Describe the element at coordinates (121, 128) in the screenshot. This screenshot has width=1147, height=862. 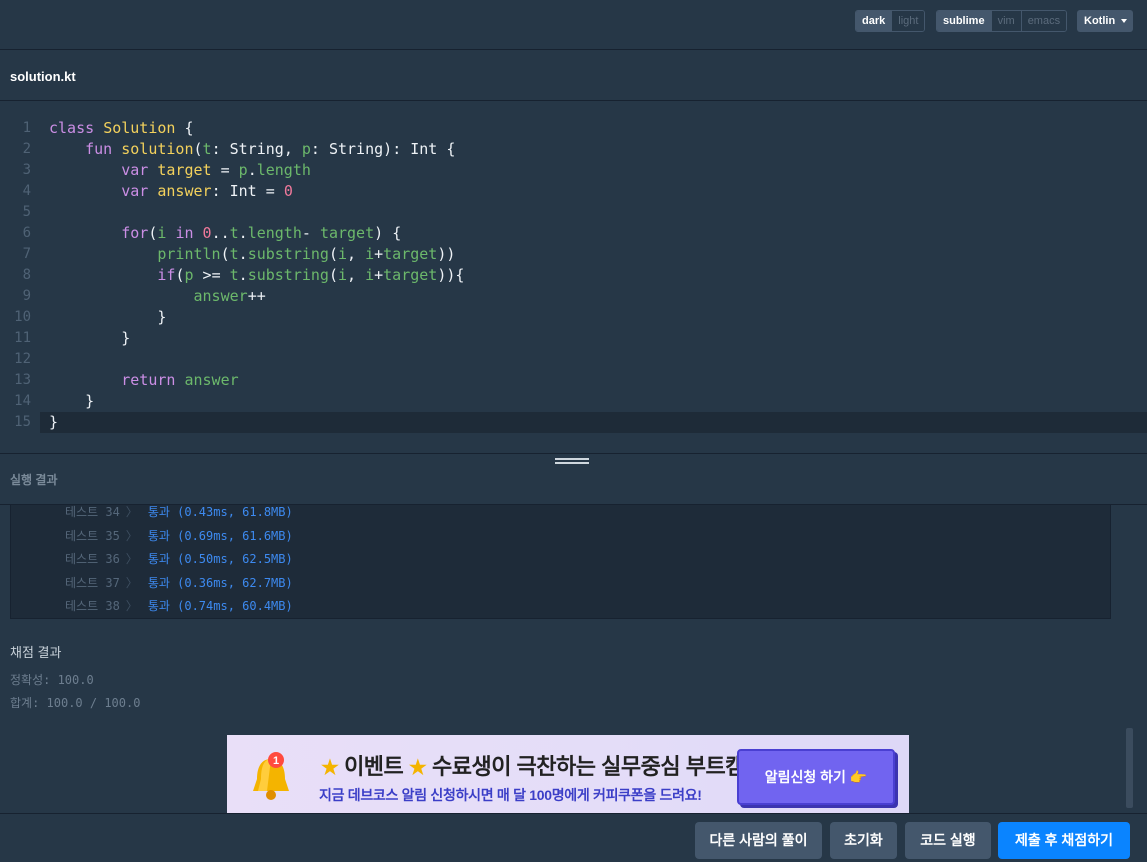
I see `code-text: class Solution {` at that location.